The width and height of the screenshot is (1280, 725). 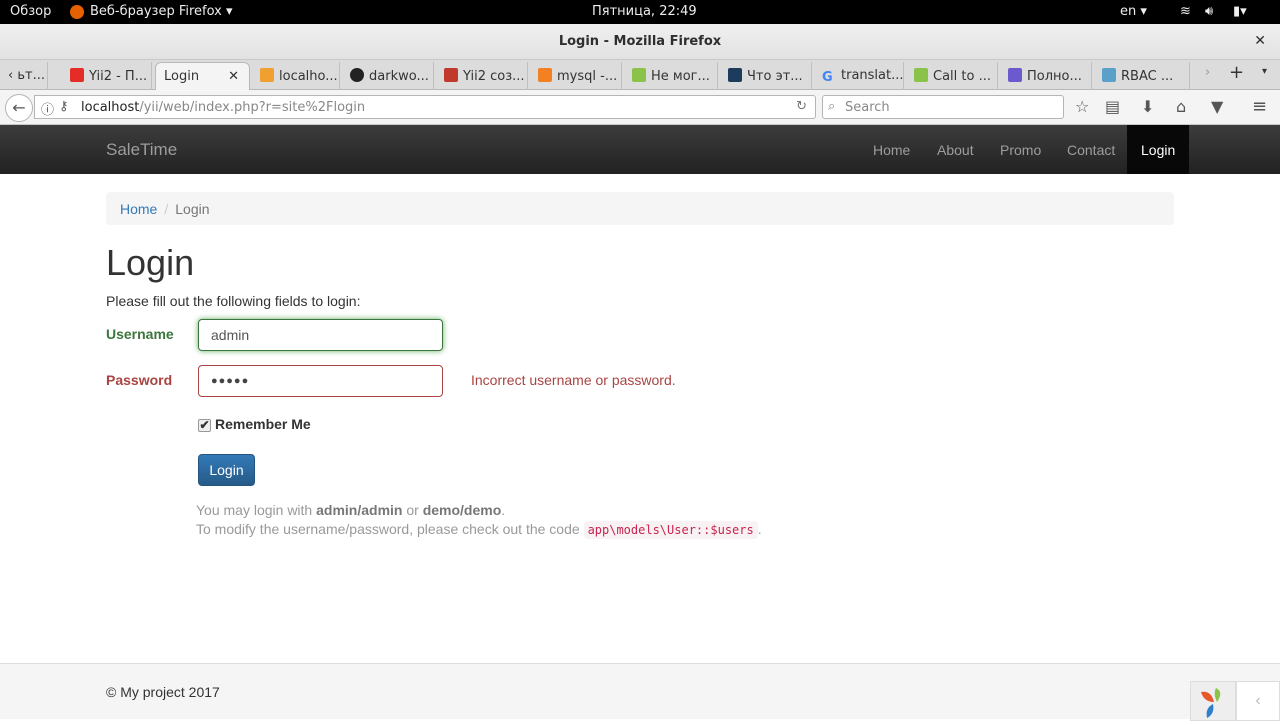 I want to click on firefox-icon, so click(x=77, y=12).